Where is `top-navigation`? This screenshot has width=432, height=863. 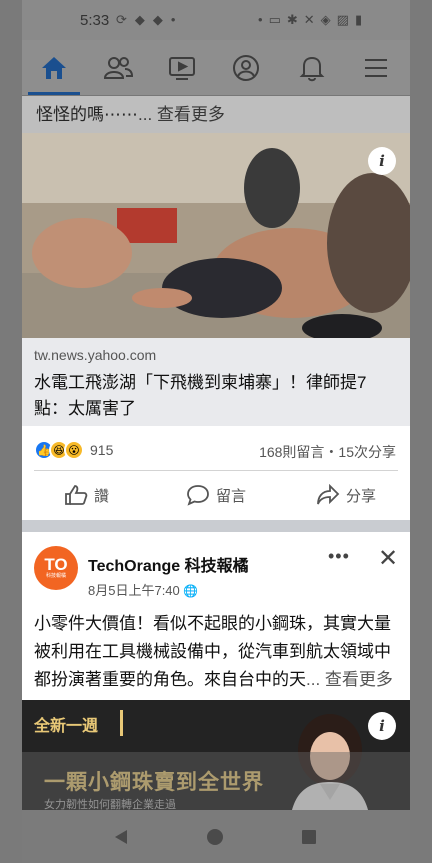 top-navigation is located at coordinates (216, 68).